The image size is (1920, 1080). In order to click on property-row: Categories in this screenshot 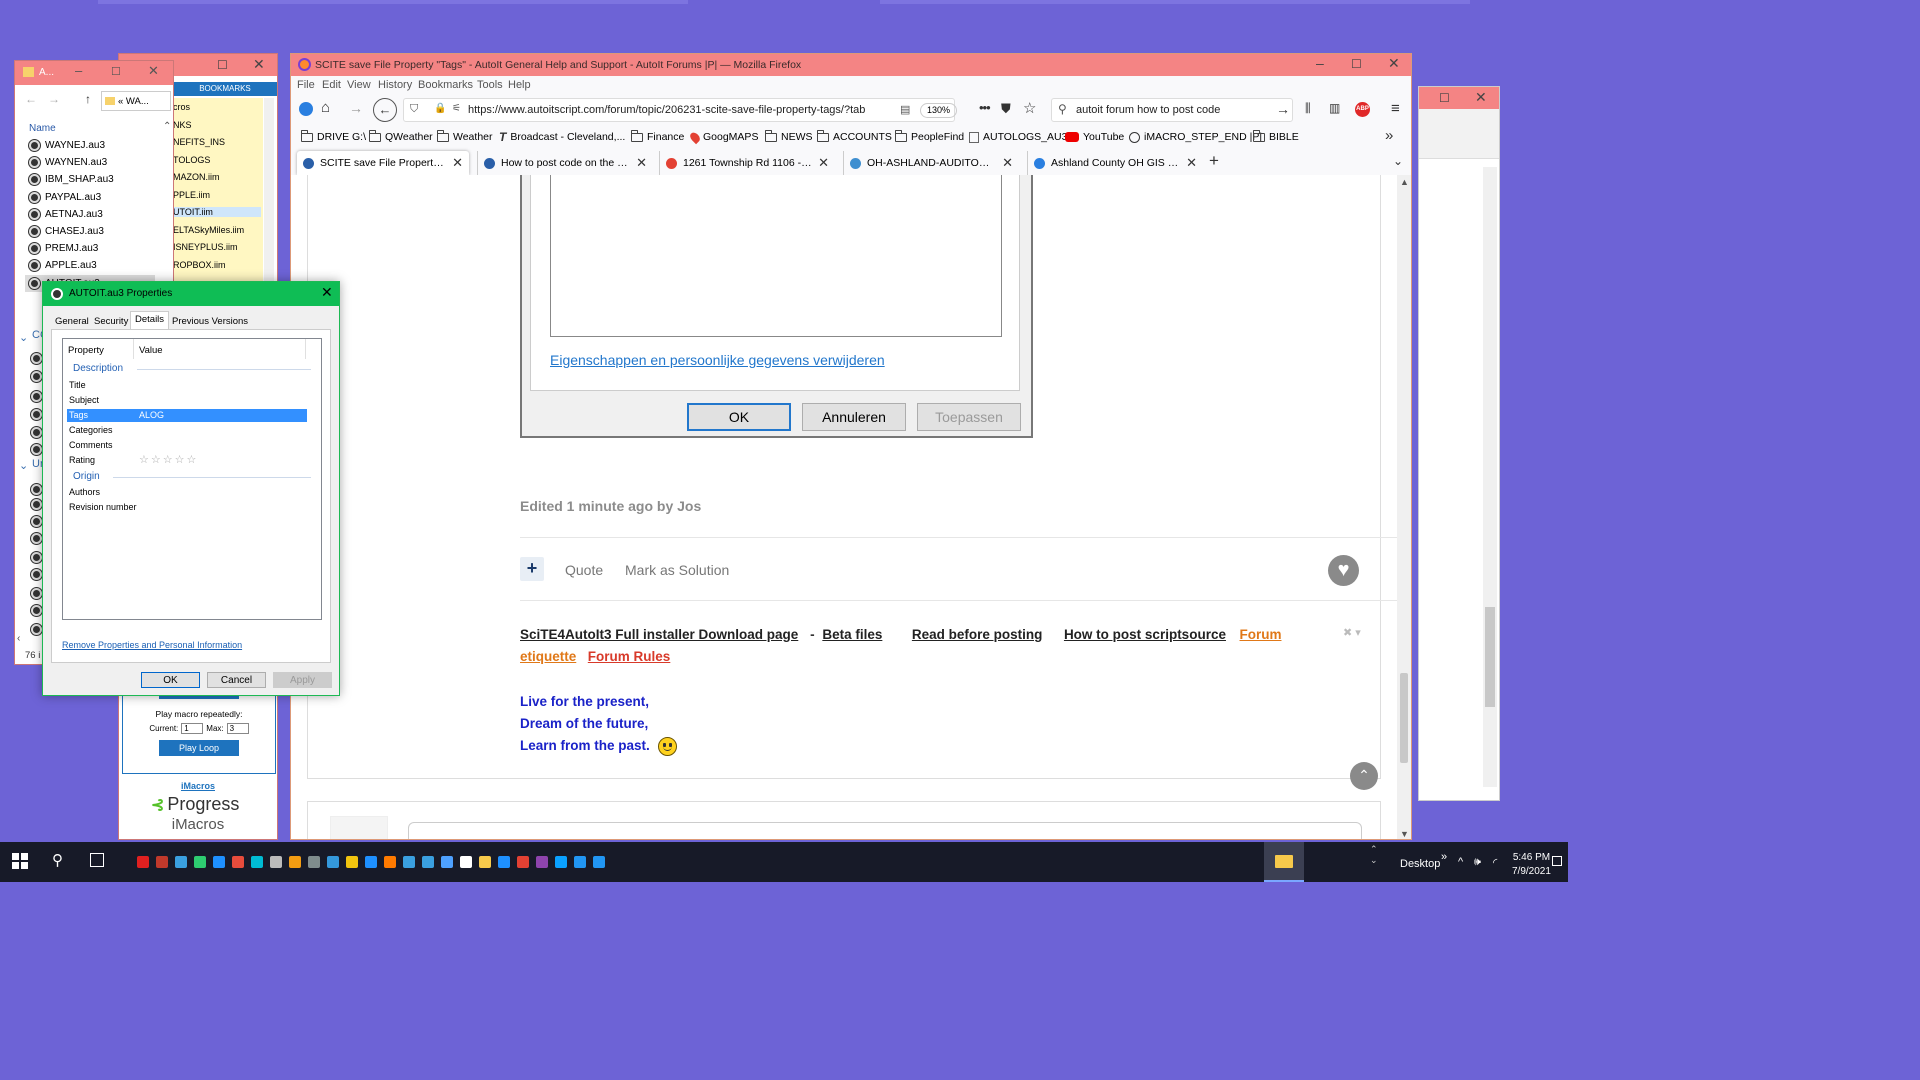, I will do `click(187, 430)`.